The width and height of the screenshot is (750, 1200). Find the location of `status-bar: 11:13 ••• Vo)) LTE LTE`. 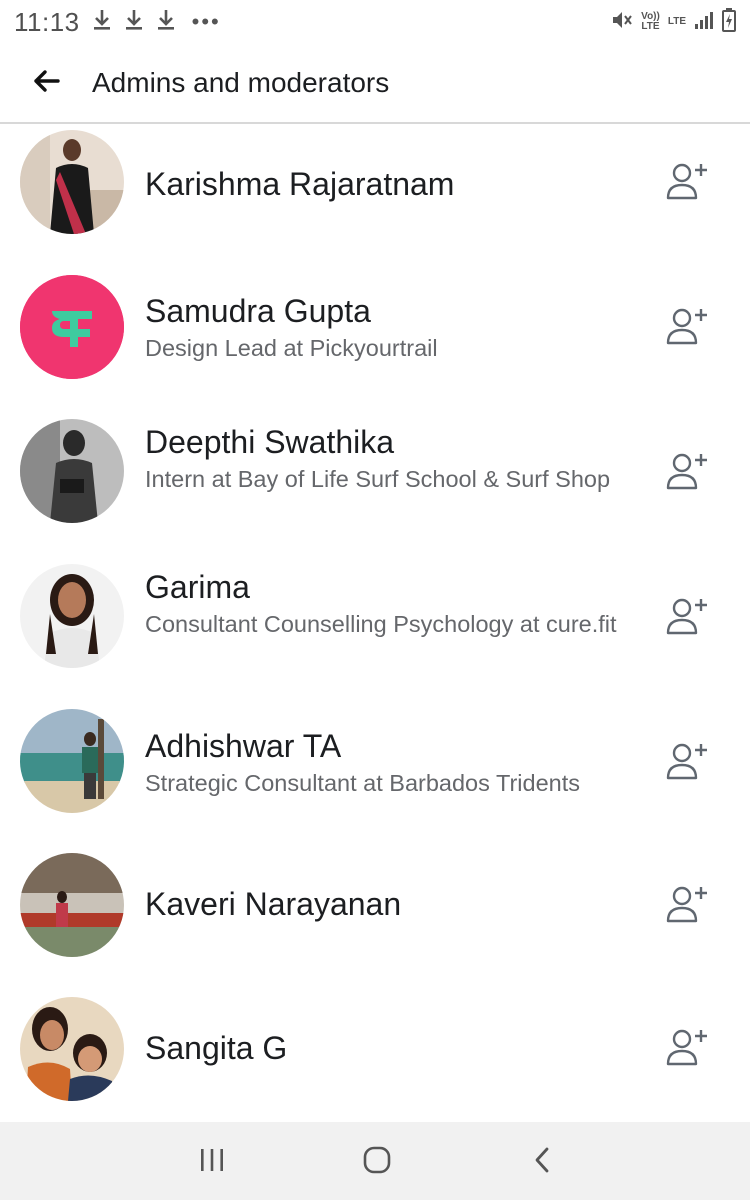

status-bar: 11:13 ••• Vo)) LTE LTE is located at coordinates (375, 22).